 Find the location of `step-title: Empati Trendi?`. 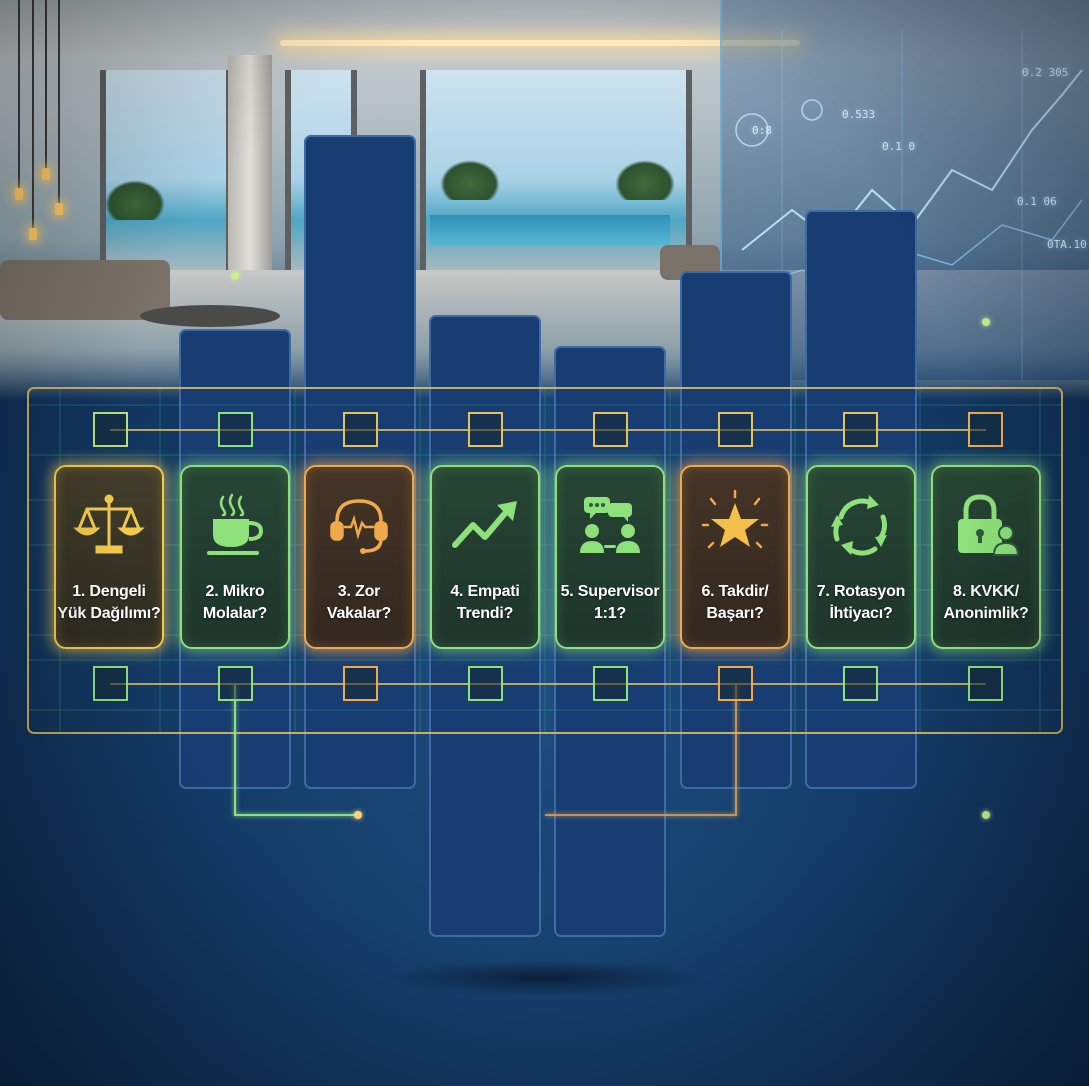

step-title: Empati Trendi? is located at coordinates (488, 602).